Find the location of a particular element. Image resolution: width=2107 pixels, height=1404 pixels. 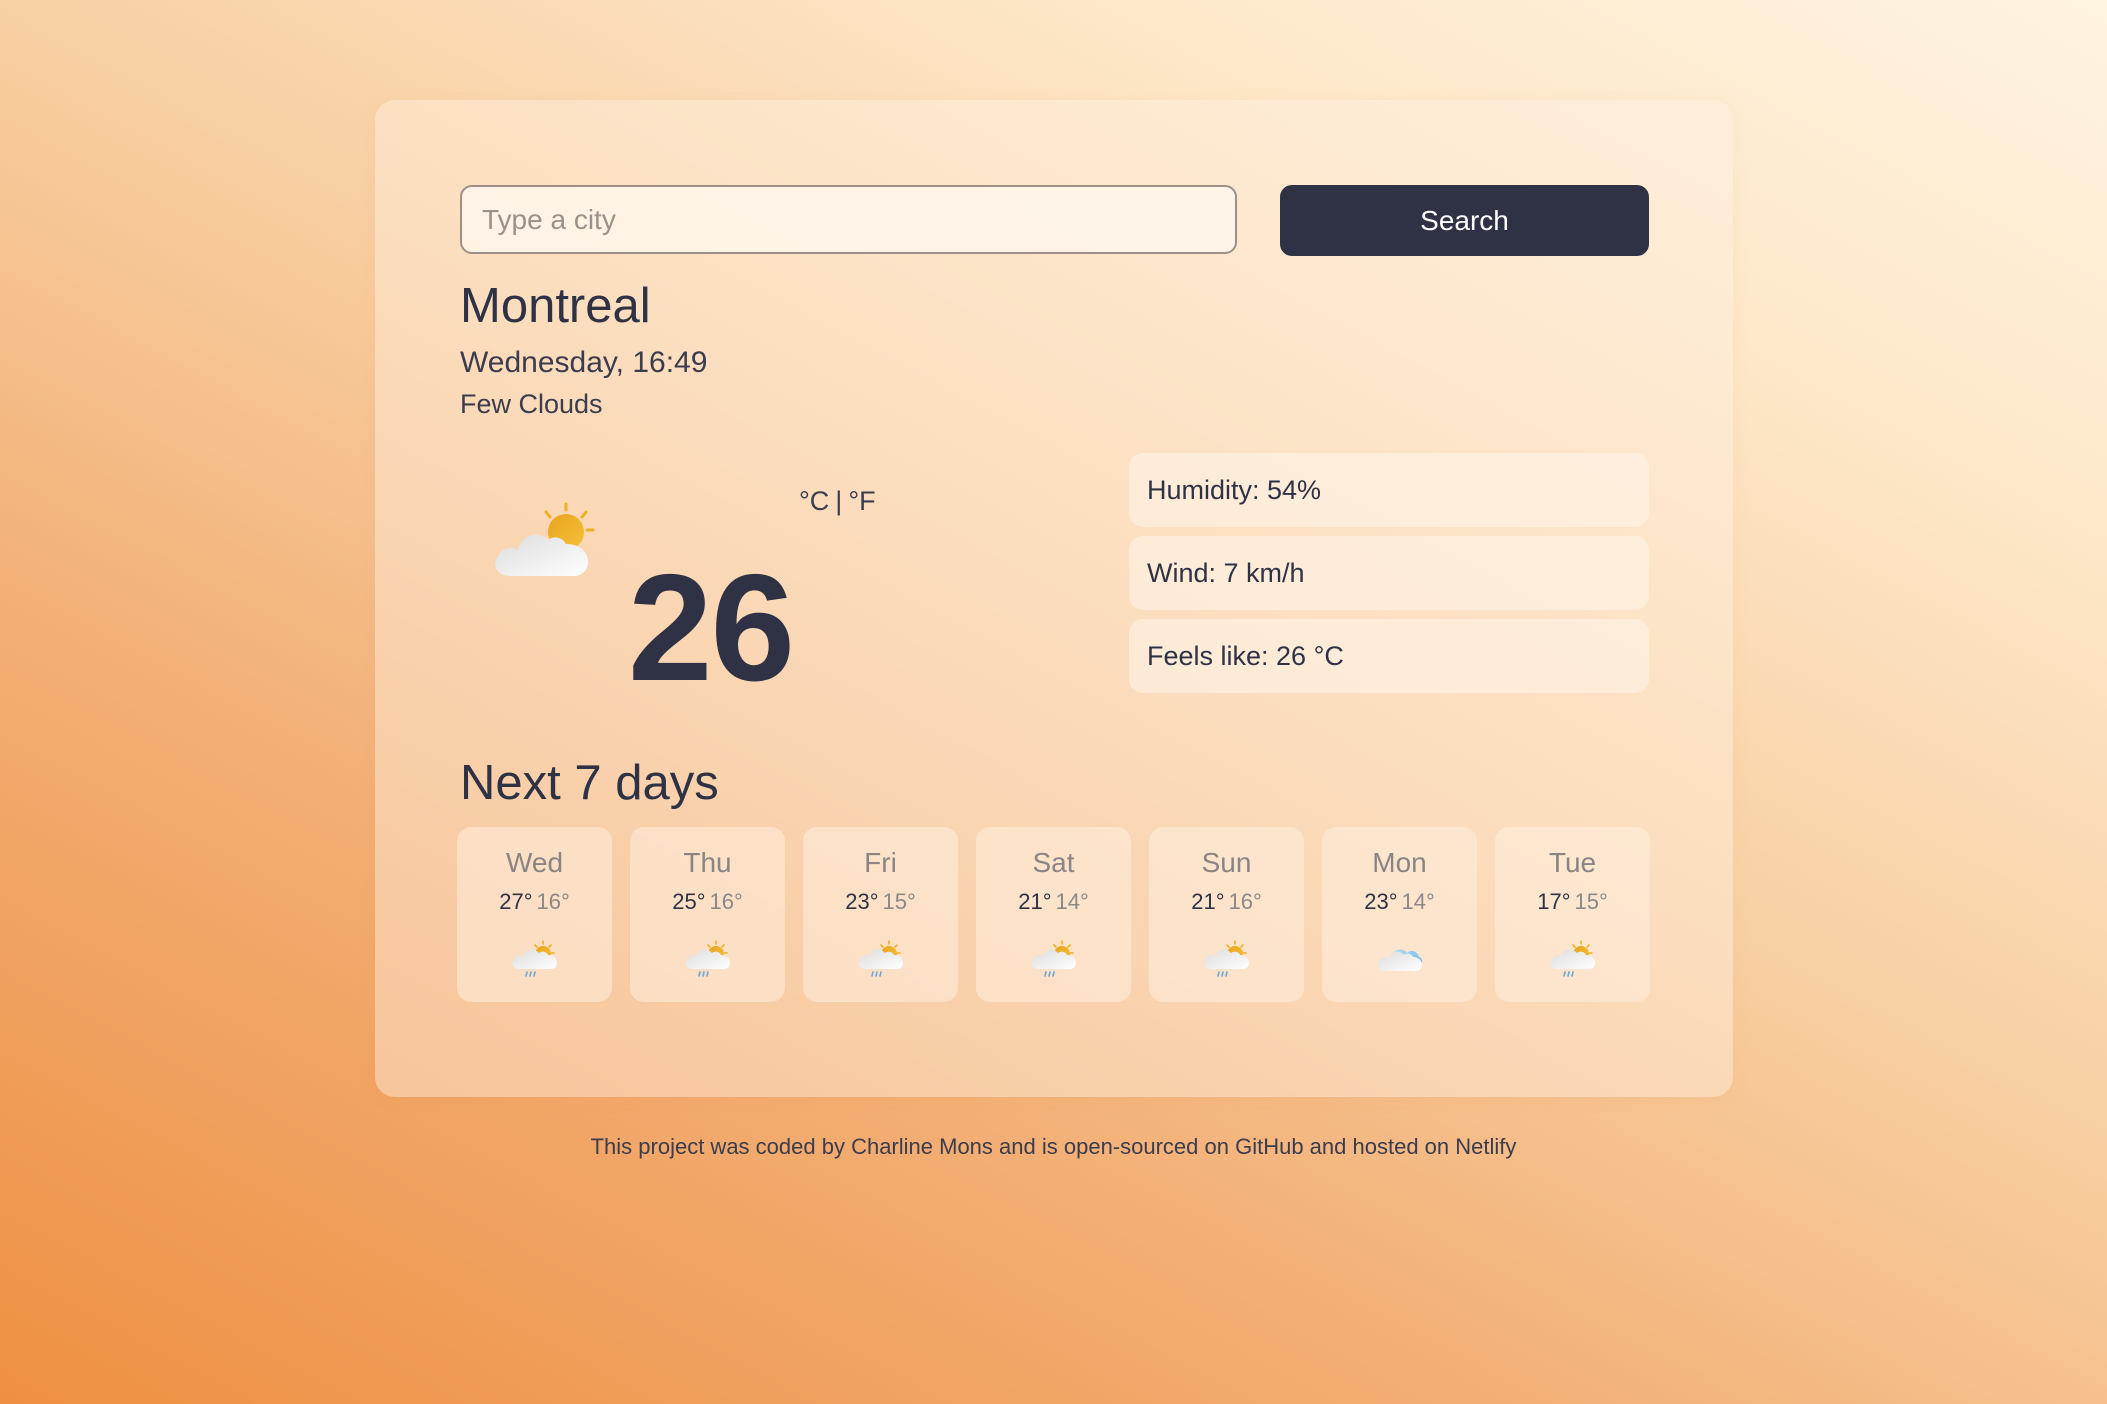

forecast-max-temp: 27° is located at coordinates (516, 901).